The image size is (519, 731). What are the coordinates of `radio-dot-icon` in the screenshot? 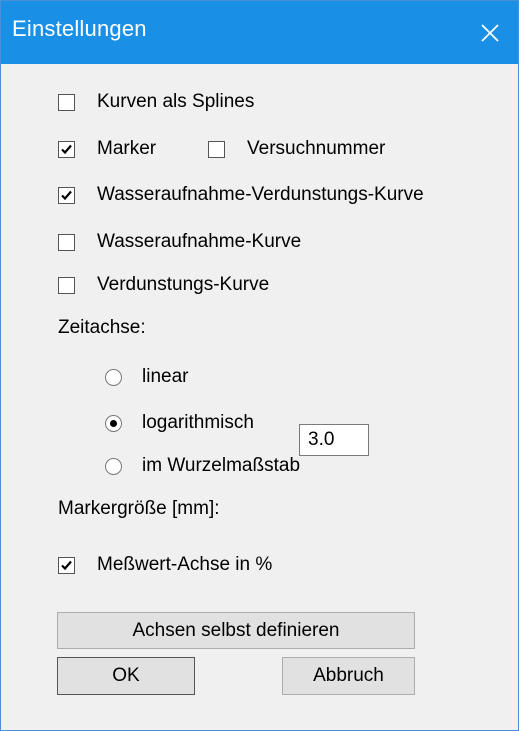 It's located at (113, 423).